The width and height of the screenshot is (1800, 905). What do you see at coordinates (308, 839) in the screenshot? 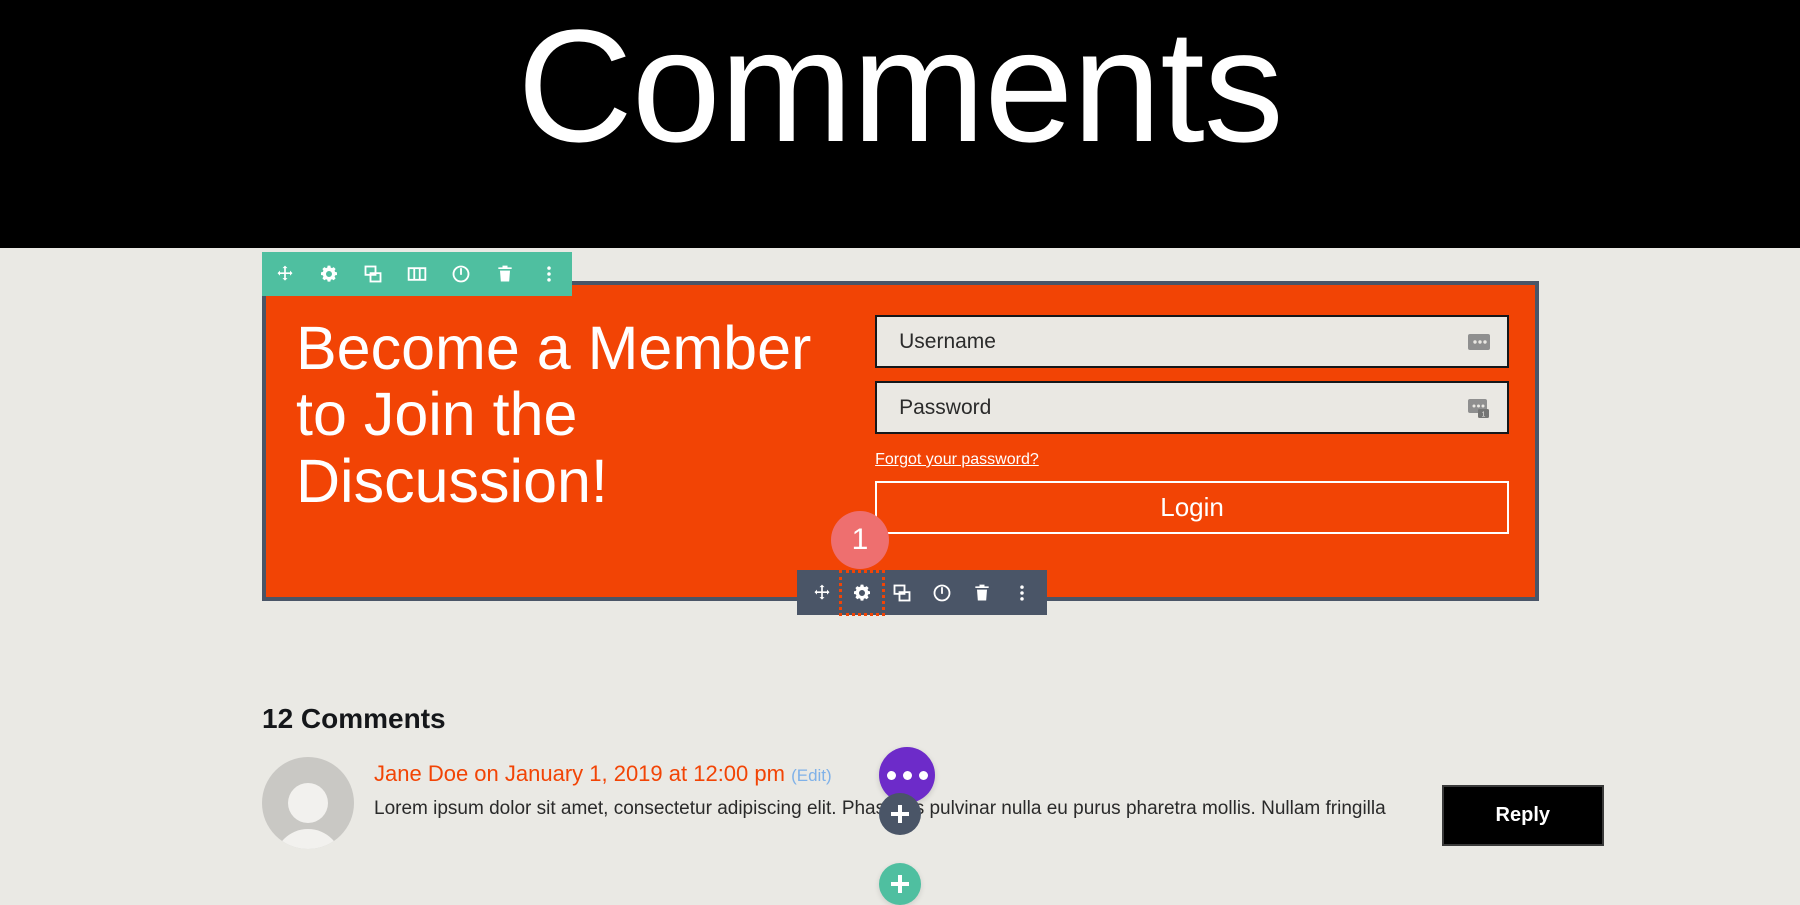
I see `avatar-body` at bounding box center [308, 839].